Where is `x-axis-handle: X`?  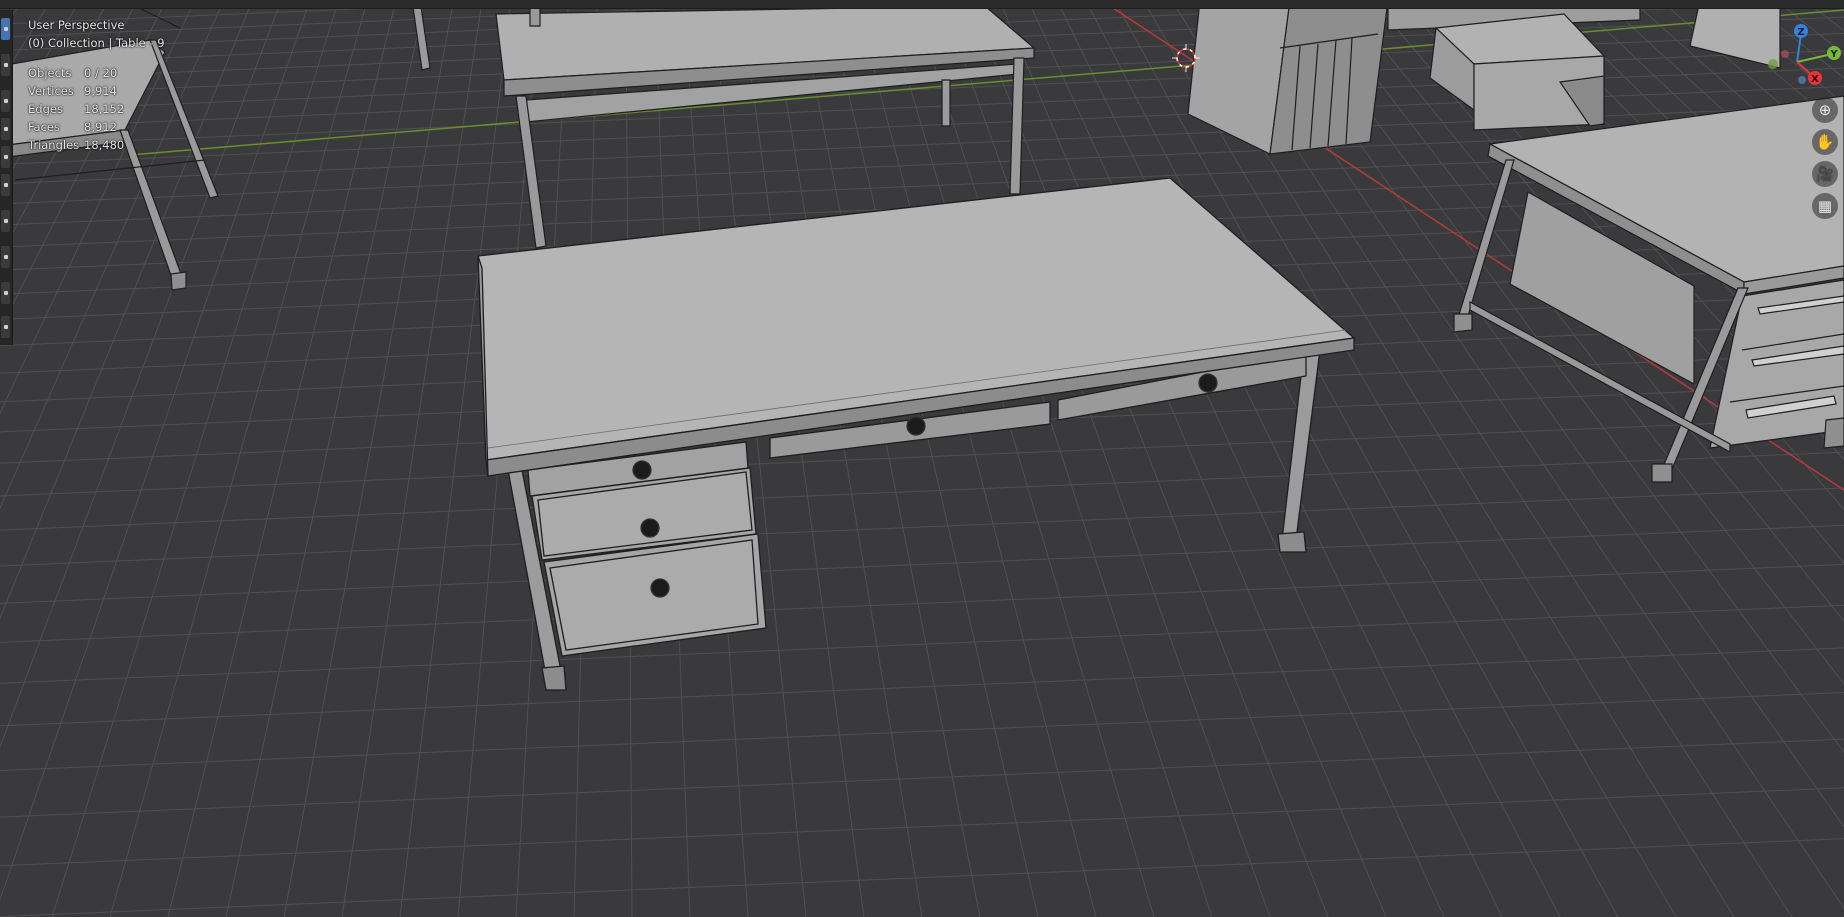
x-axis-handle: X is located at coordinates (1815, 78).